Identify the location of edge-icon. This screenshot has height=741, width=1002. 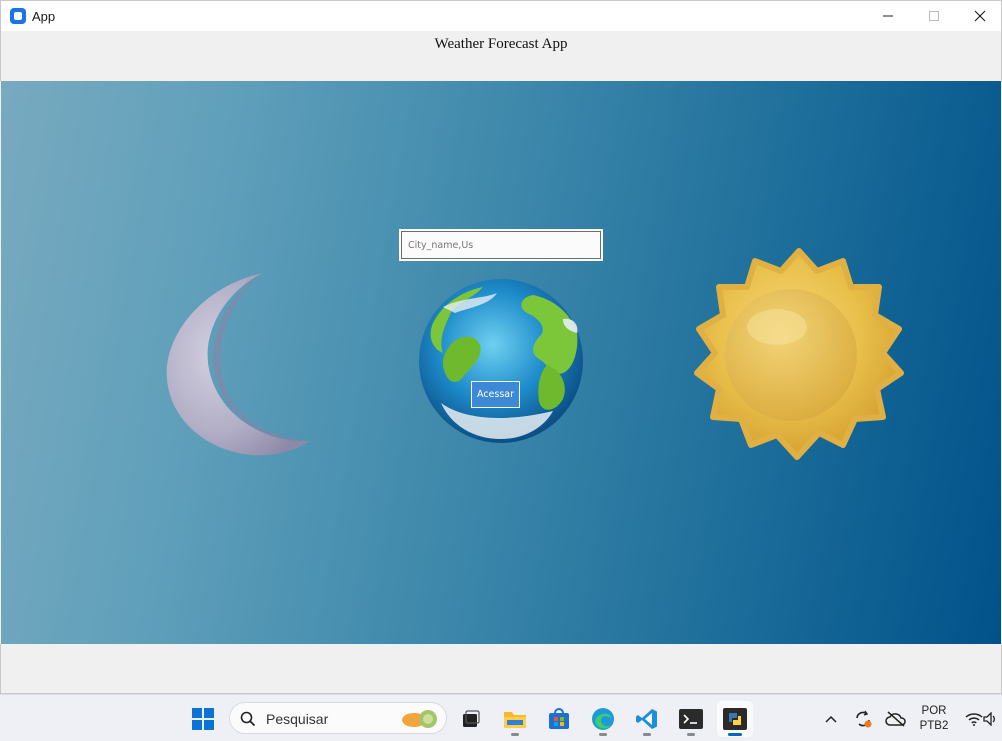
(603, 719).